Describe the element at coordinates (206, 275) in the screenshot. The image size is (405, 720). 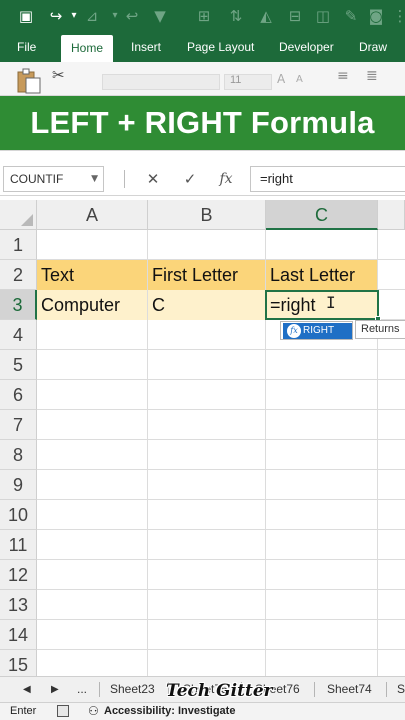
I see `cell-b2: First Letter` at that location.